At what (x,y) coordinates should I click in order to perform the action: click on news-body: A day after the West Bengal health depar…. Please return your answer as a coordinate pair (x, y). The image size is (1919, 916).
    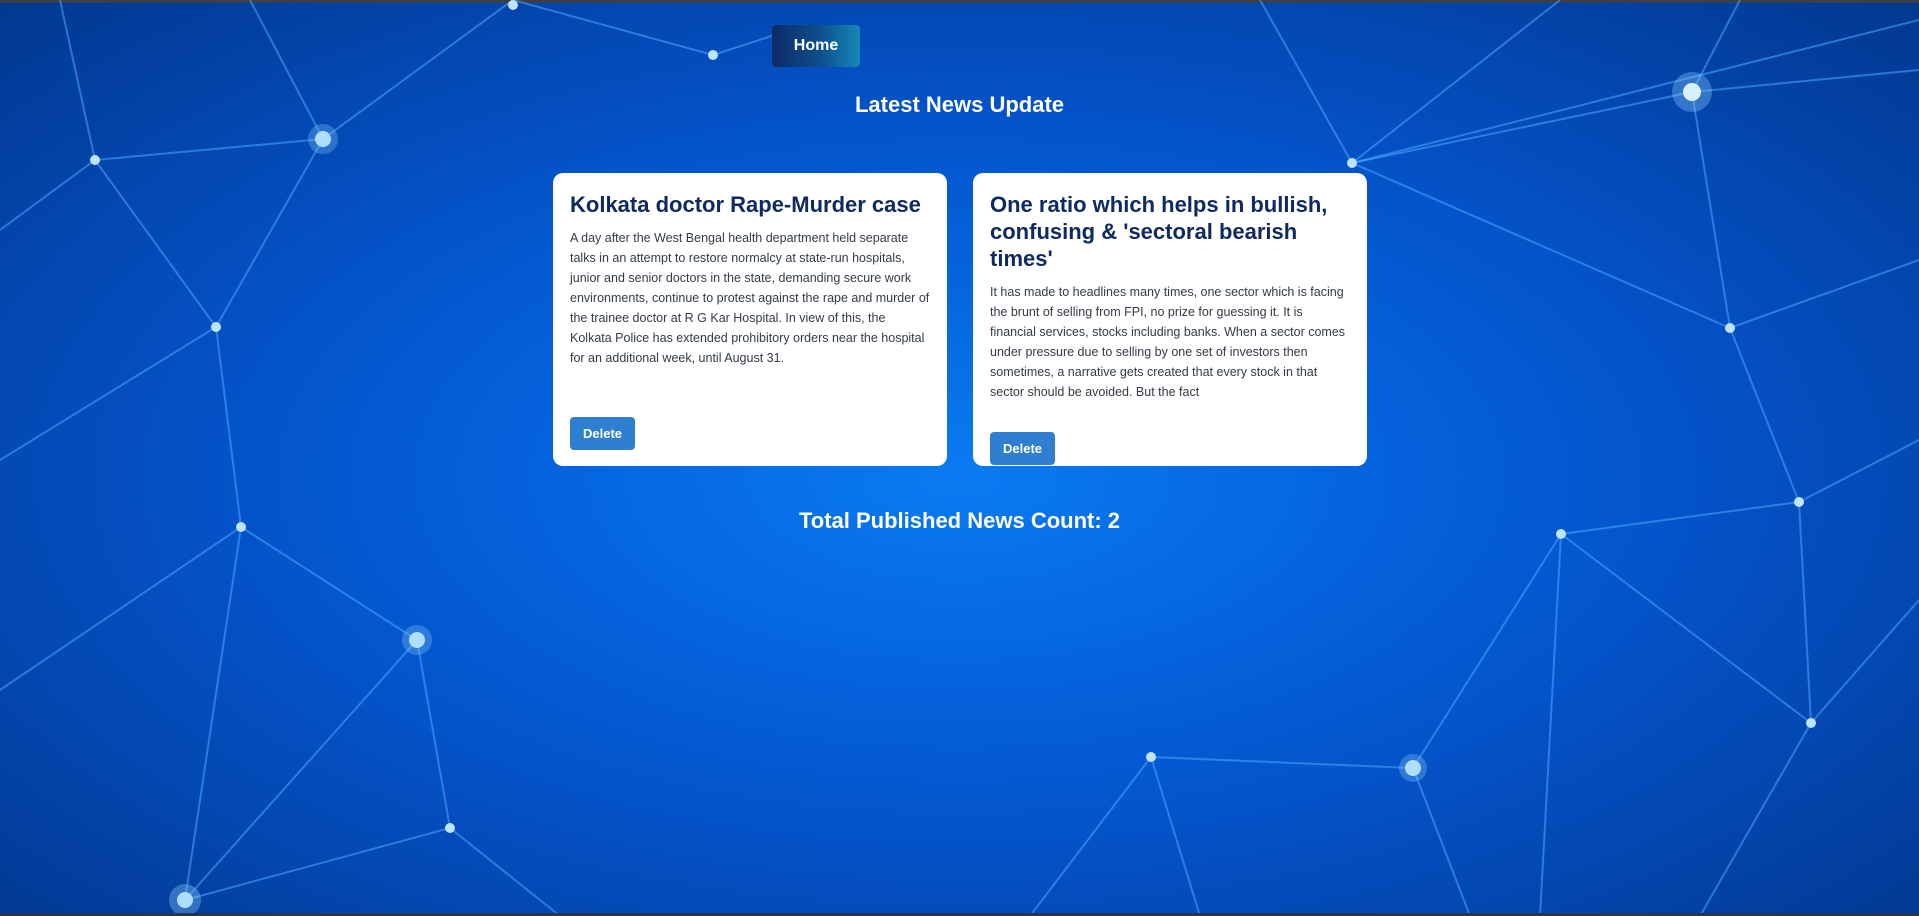
    Looking at the image, I should click on (750, 298).